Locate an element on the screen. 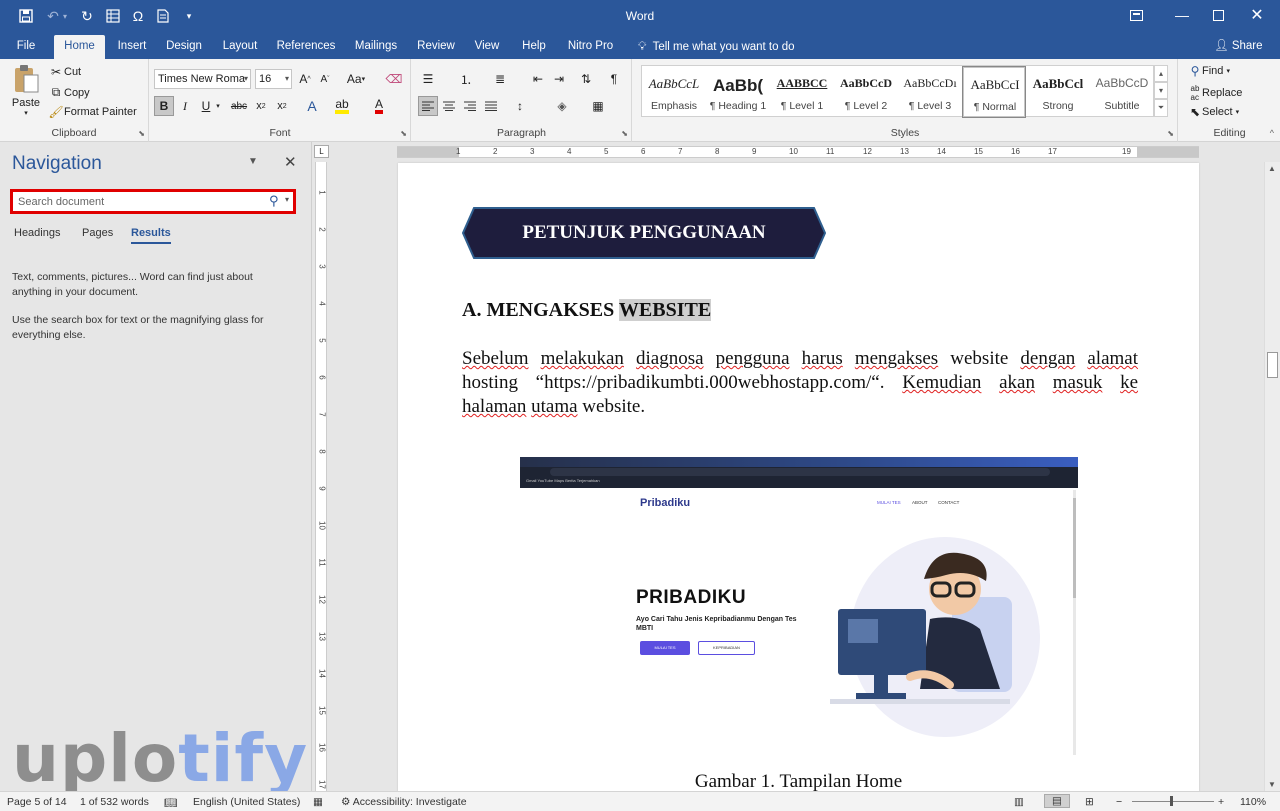 The image size is (1280, 811). magnifying-glass-icon: ⚲ is located at coordinates (274, 201).